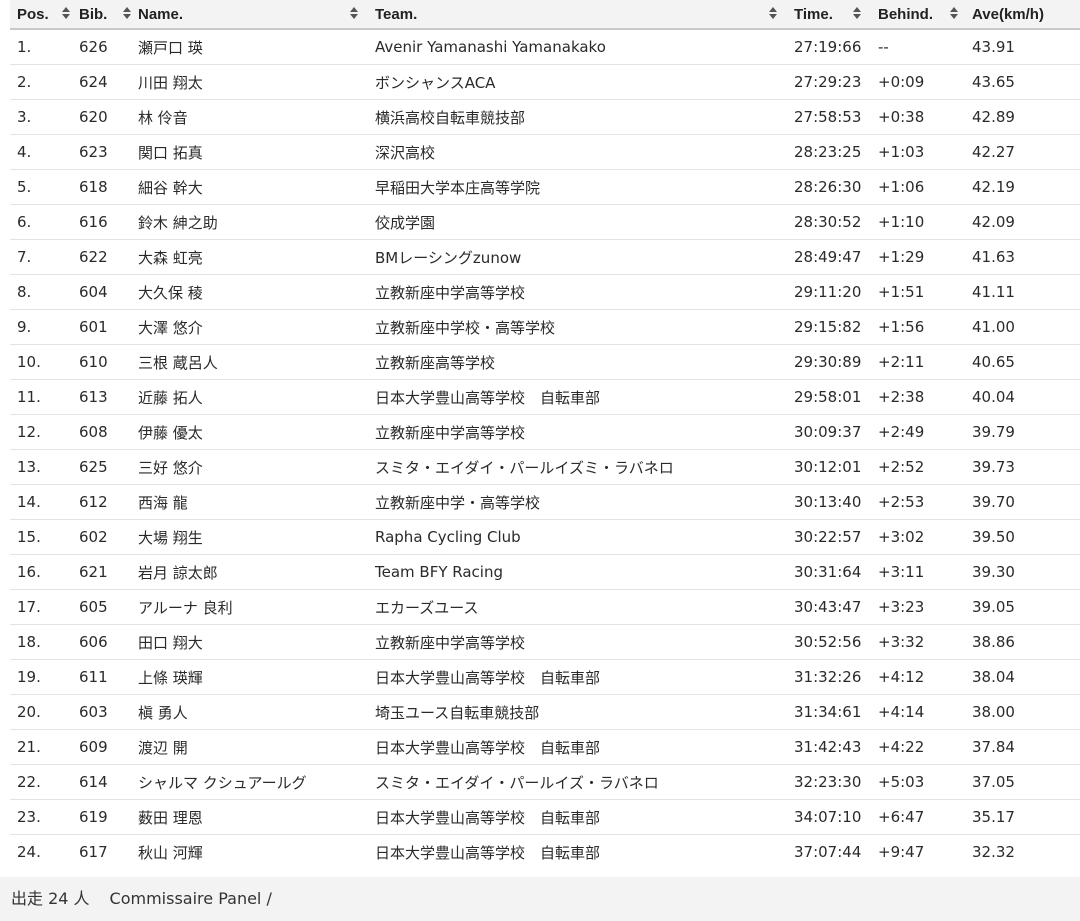  Describe the element at coordinates (249, 607) in the screenshot. I see `rider-name-cell: アルーナ 良利` at that location.